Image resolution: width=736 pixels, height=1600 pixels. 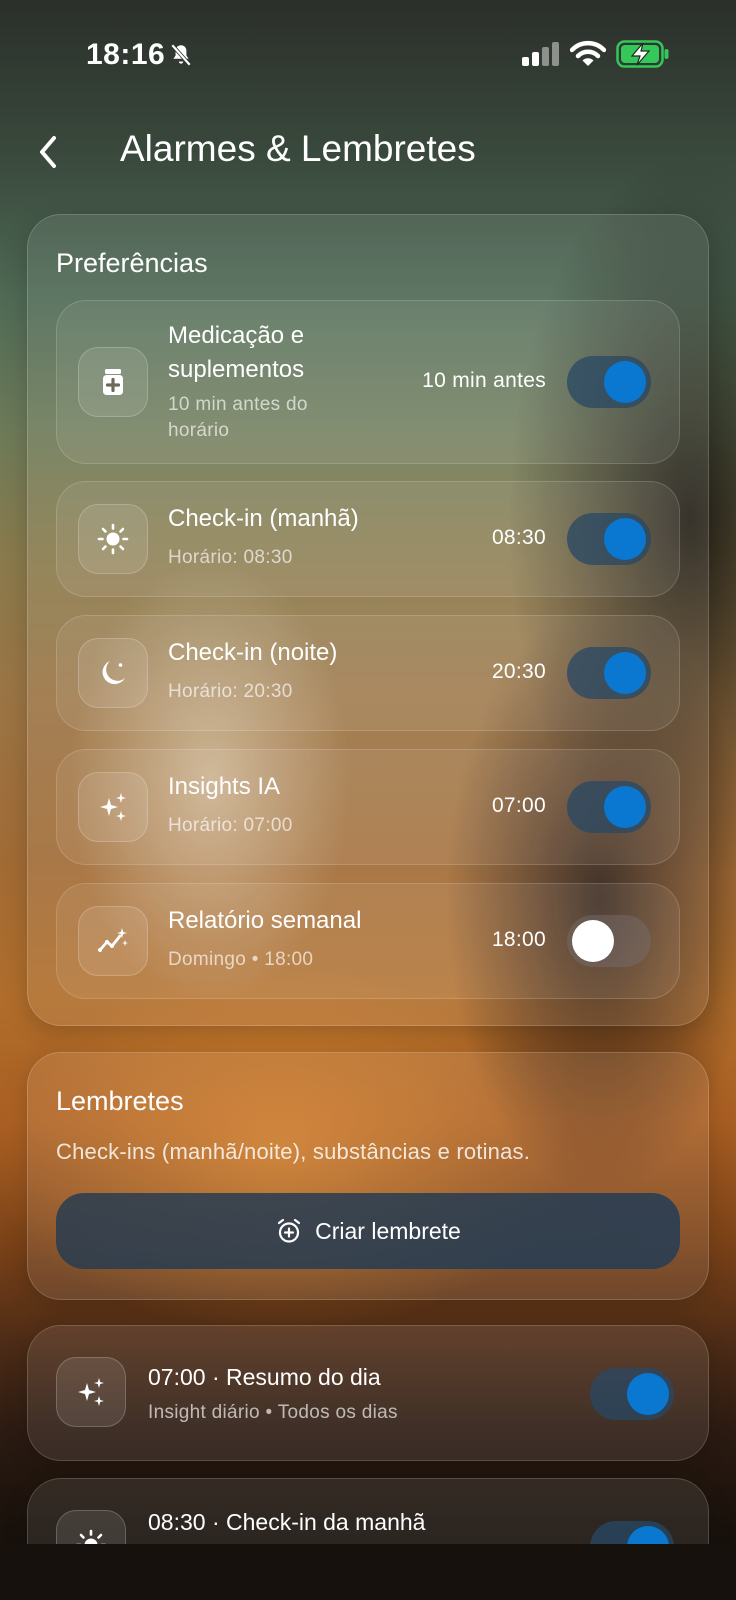 What do you see at coordinates (199, 430) in the screenshot?
I see `item-subtitle-line2: horário` at bounding box center [199, 430].